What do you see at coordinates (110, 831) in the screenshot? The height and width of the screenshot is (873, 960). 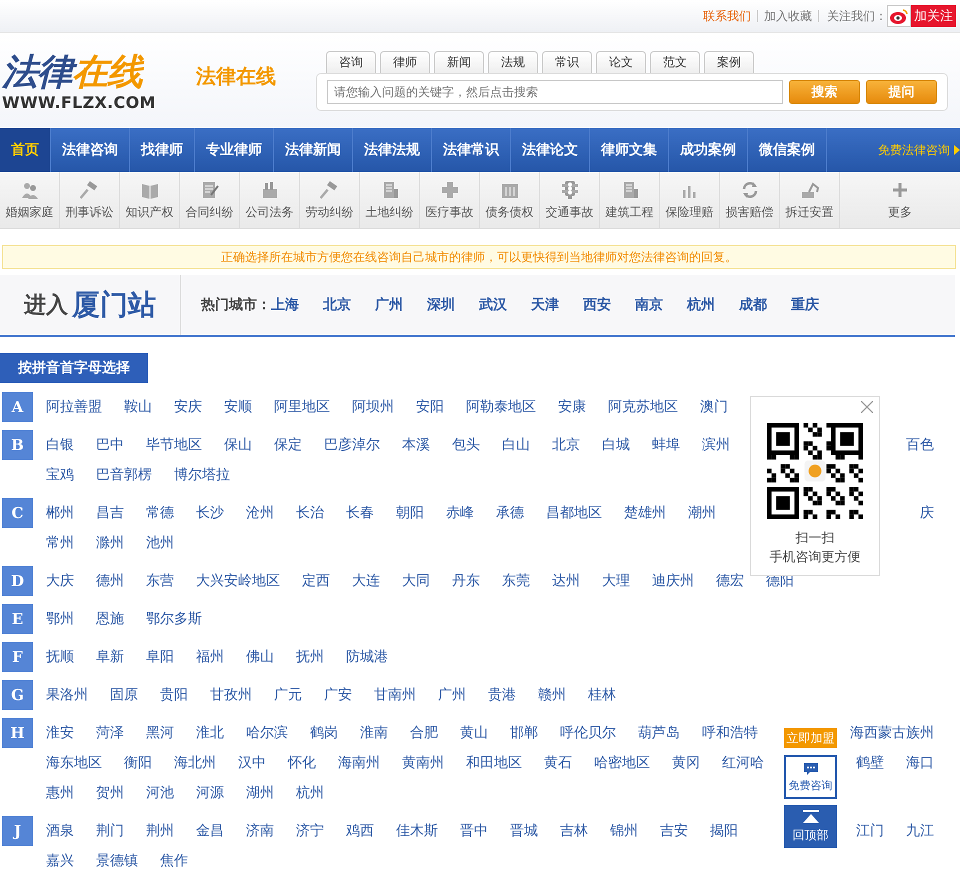 I see `city-link: 荆门` at bounding box center [110, 831].